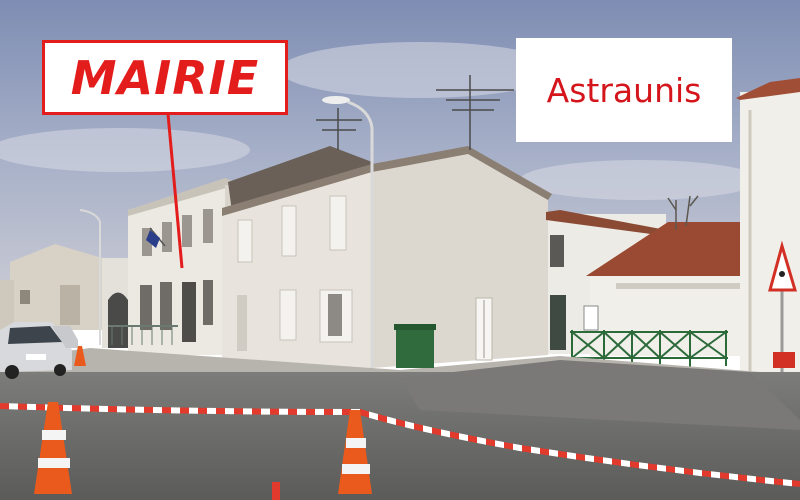 The height and width of the screenshot is (500, 800). What do you see at coordinates (415, 346) in the screenshot?
I see `garbage-bin` at bounding box center [415, 346].